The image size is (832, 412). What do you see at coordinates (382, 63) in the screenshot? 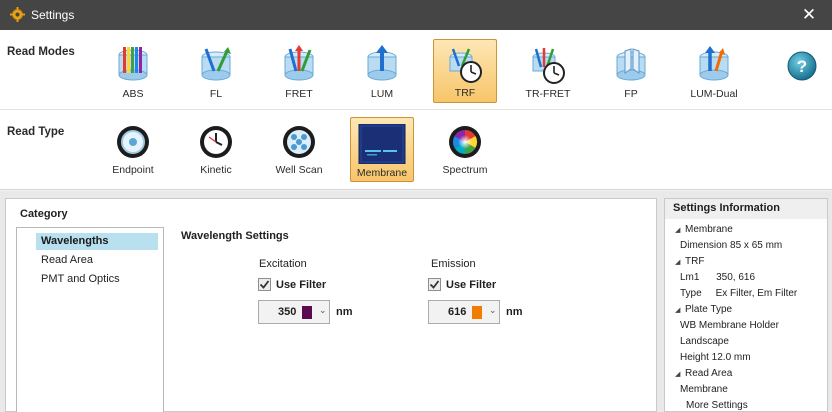
I see `lum-icon` at bounding box center [382, 63].